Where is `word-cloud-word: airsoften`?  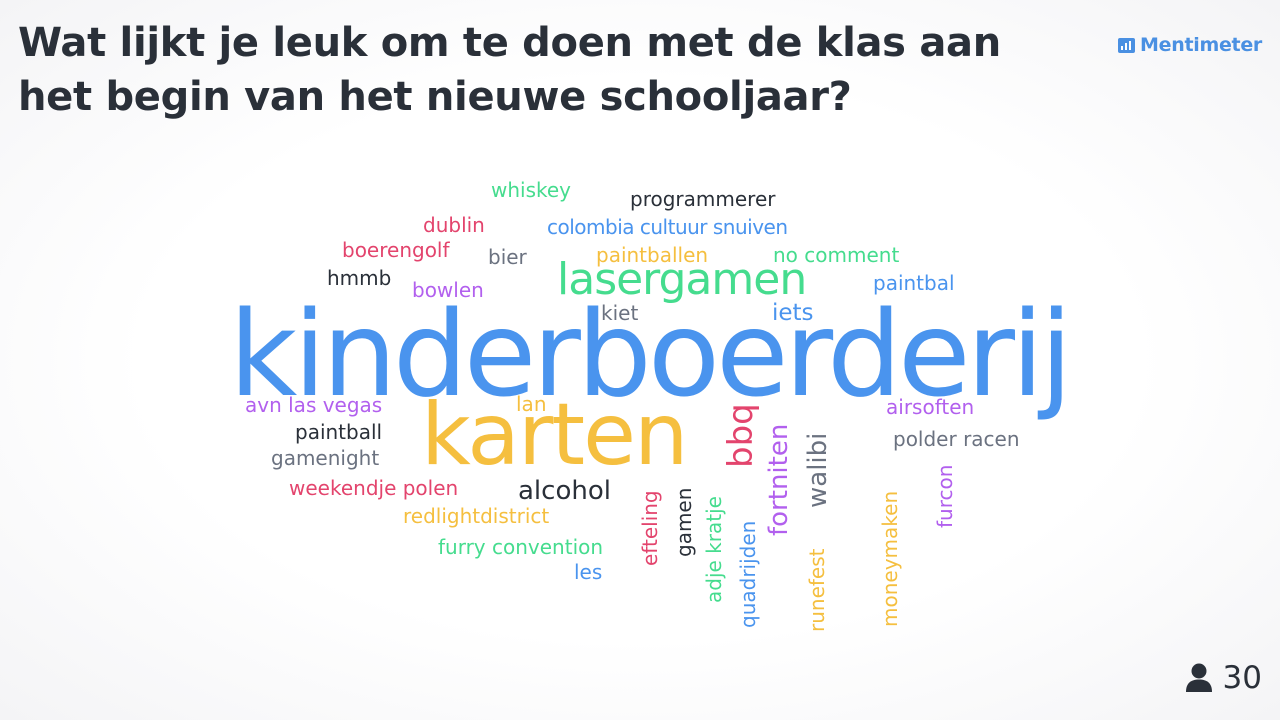
word-cloud-word: airsoften is located at coordinates (930, 407).